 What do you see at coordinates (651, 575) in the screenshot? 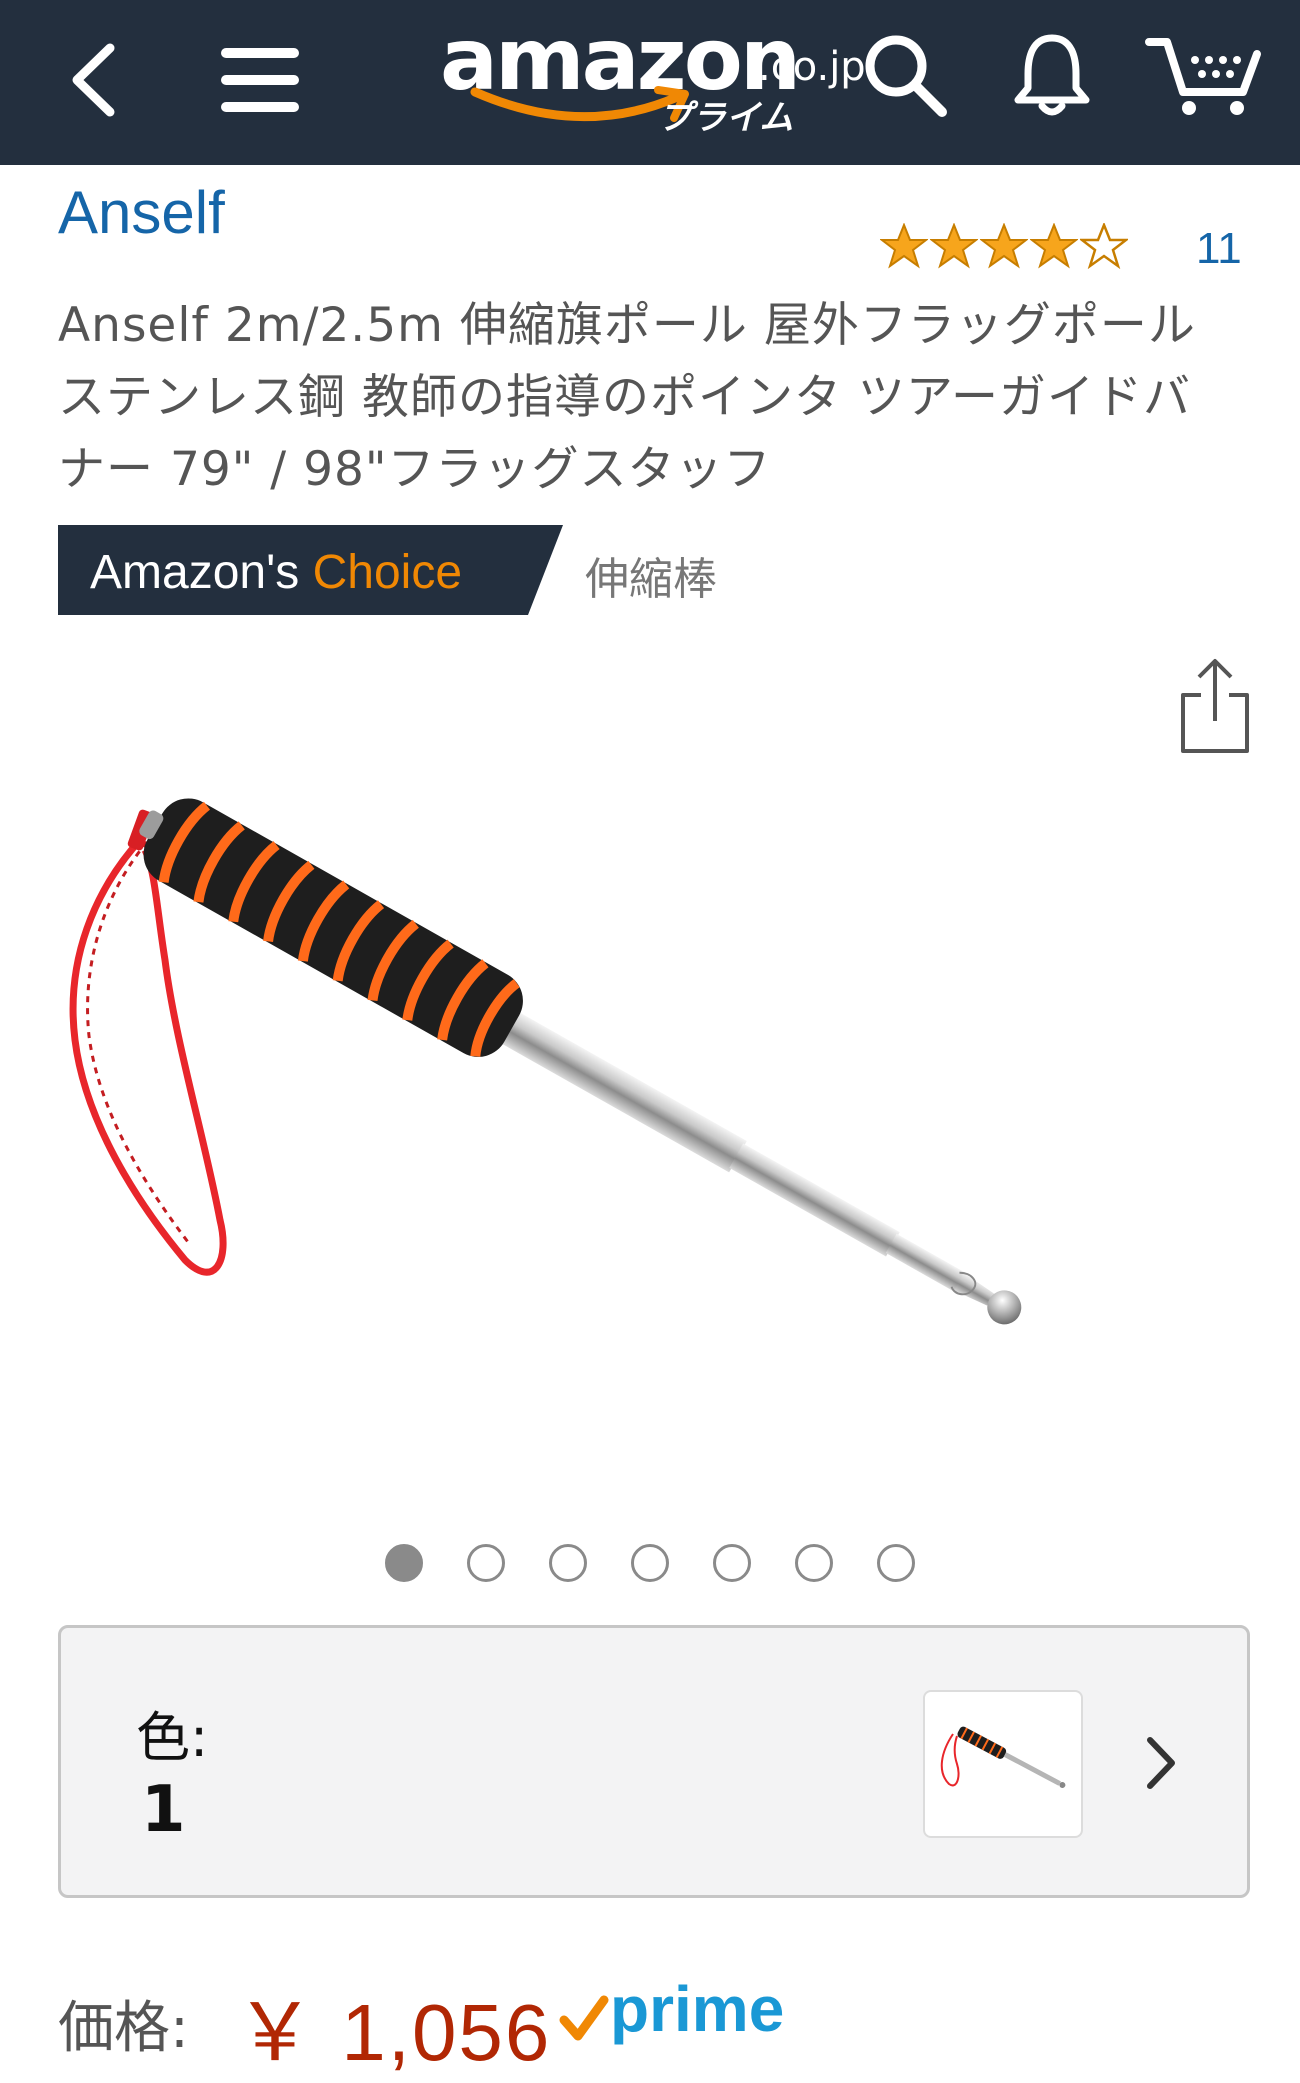
I see `choice-category: 伸縮棒` at bounding box center [651, 575].